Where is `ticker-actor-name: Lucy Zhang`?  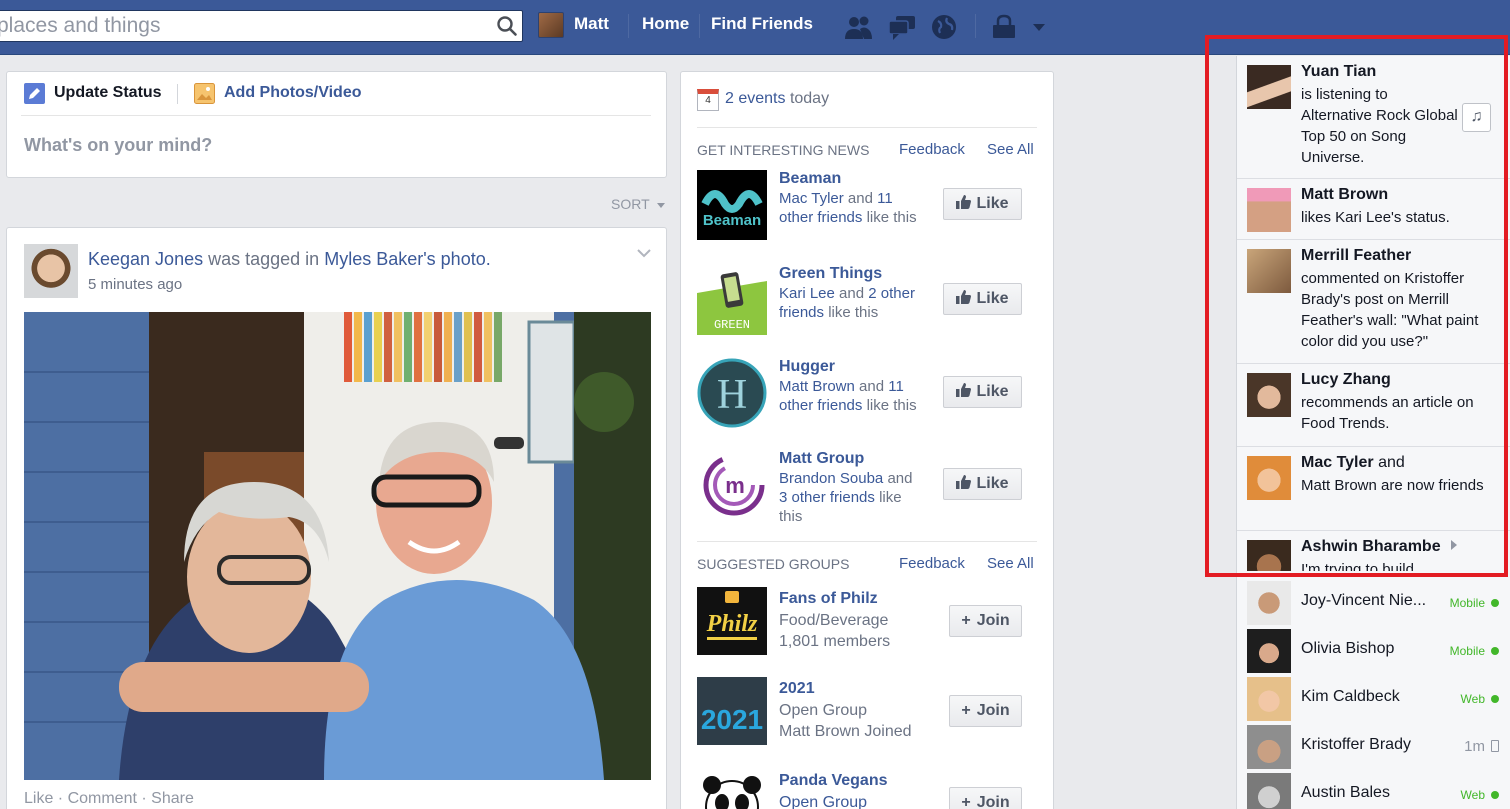 ticker-actor-name: Lucy Zhang is located at coordinates (1346, 380).